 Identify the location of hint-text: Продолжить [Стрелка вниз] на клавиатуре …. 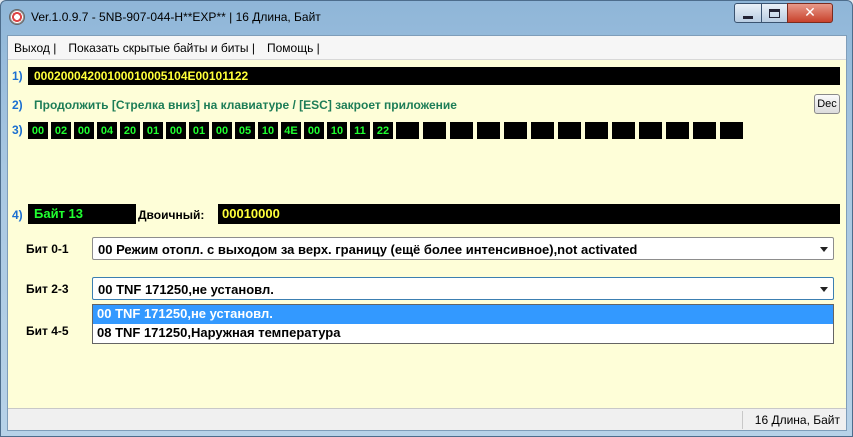
(245, 105).